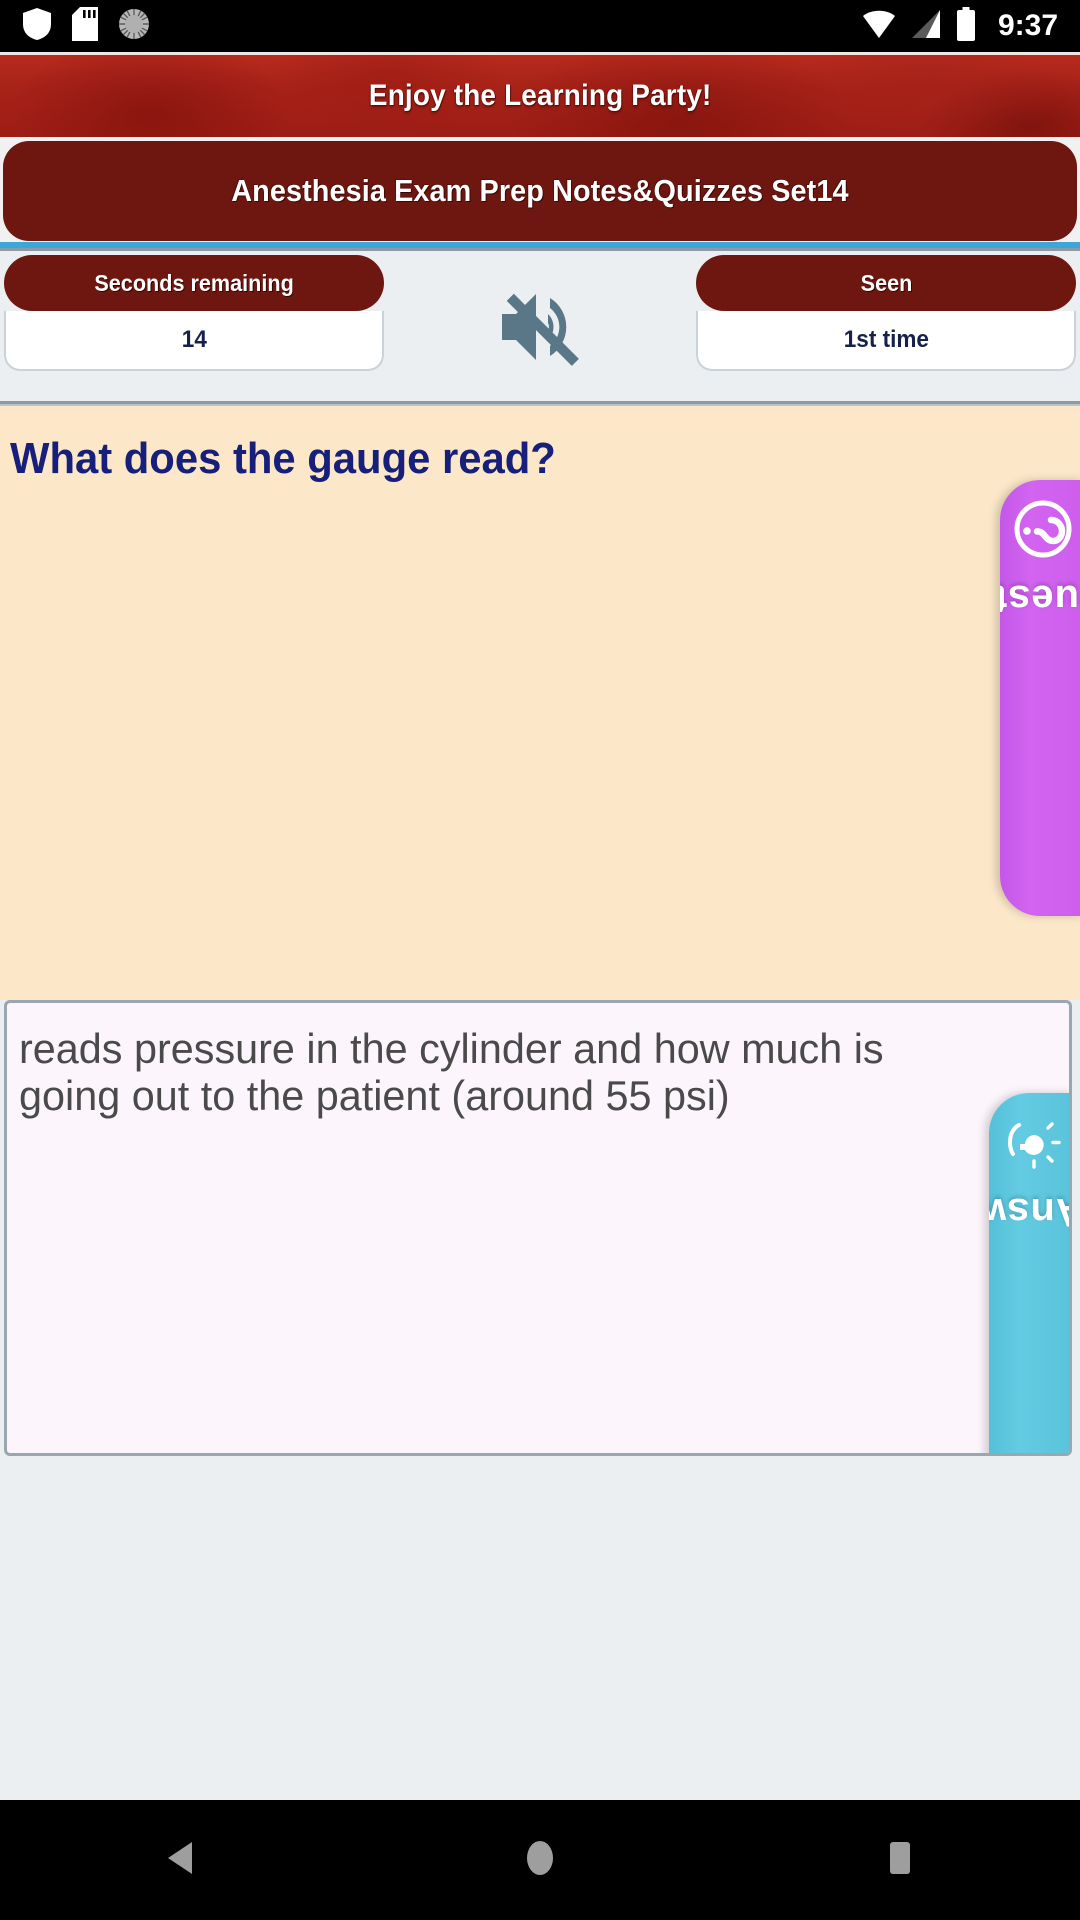 This screenshot has height=1920, width=1080. I want to click on android-nav-bar, so click(540, 1860).